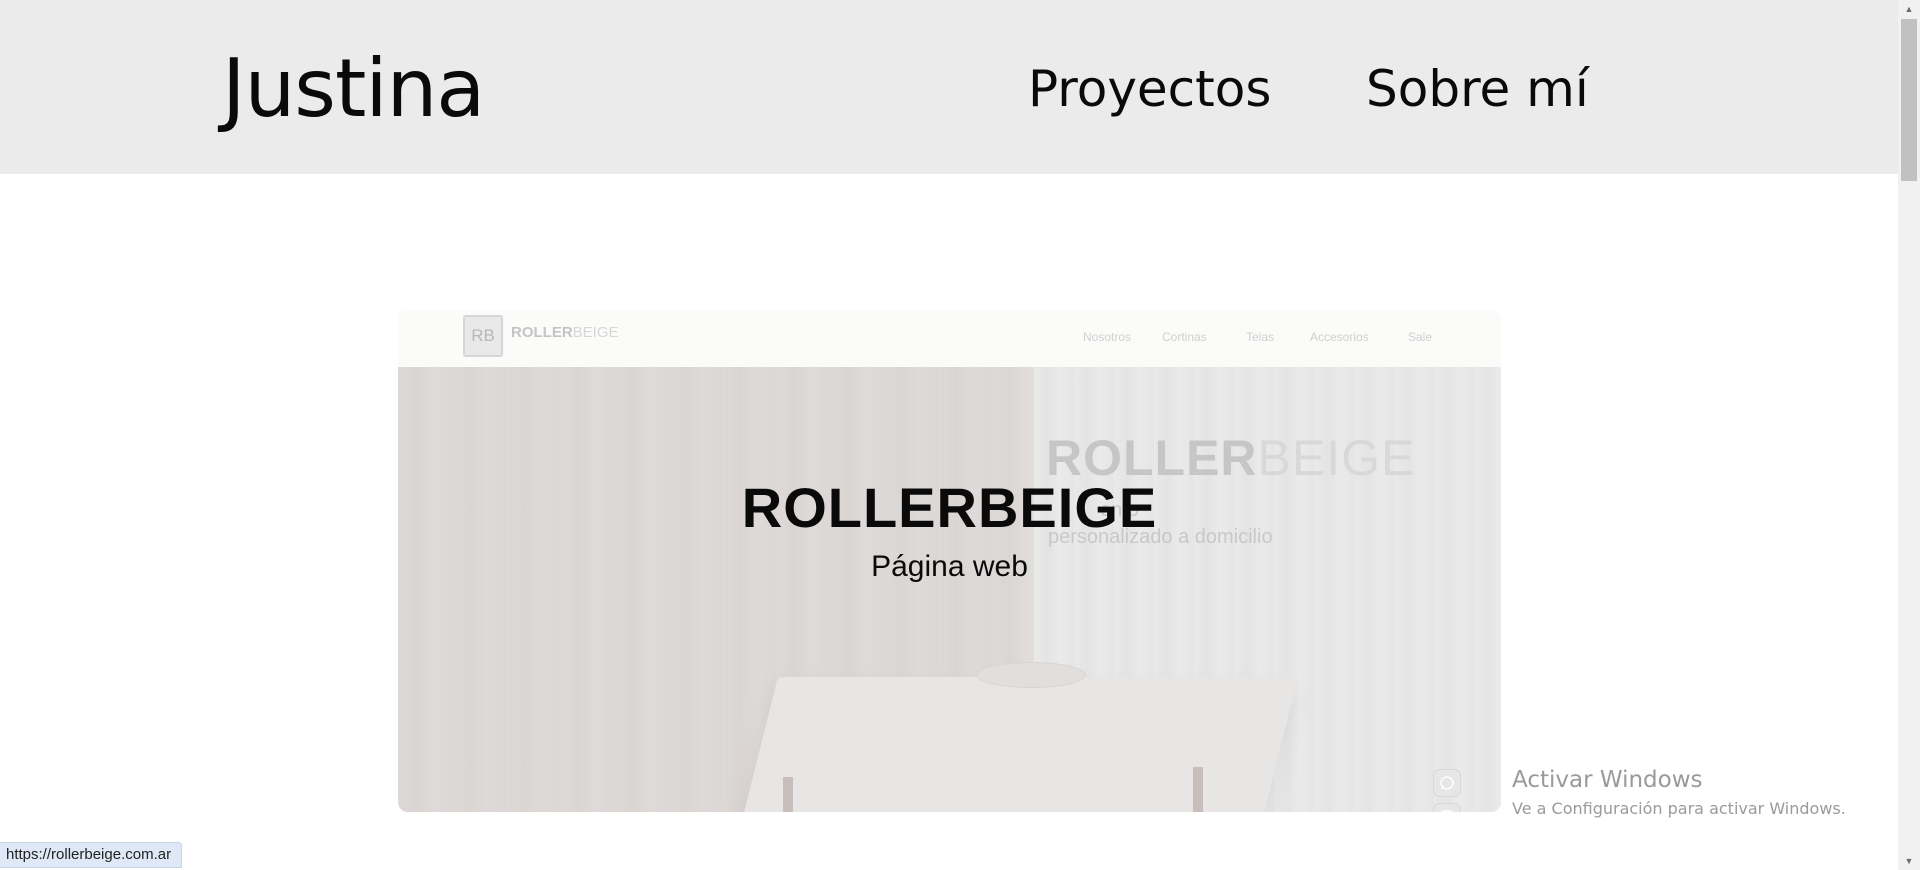  I want to click on vertical-scrollbar: ▲ ▼, so click(1909, 435).